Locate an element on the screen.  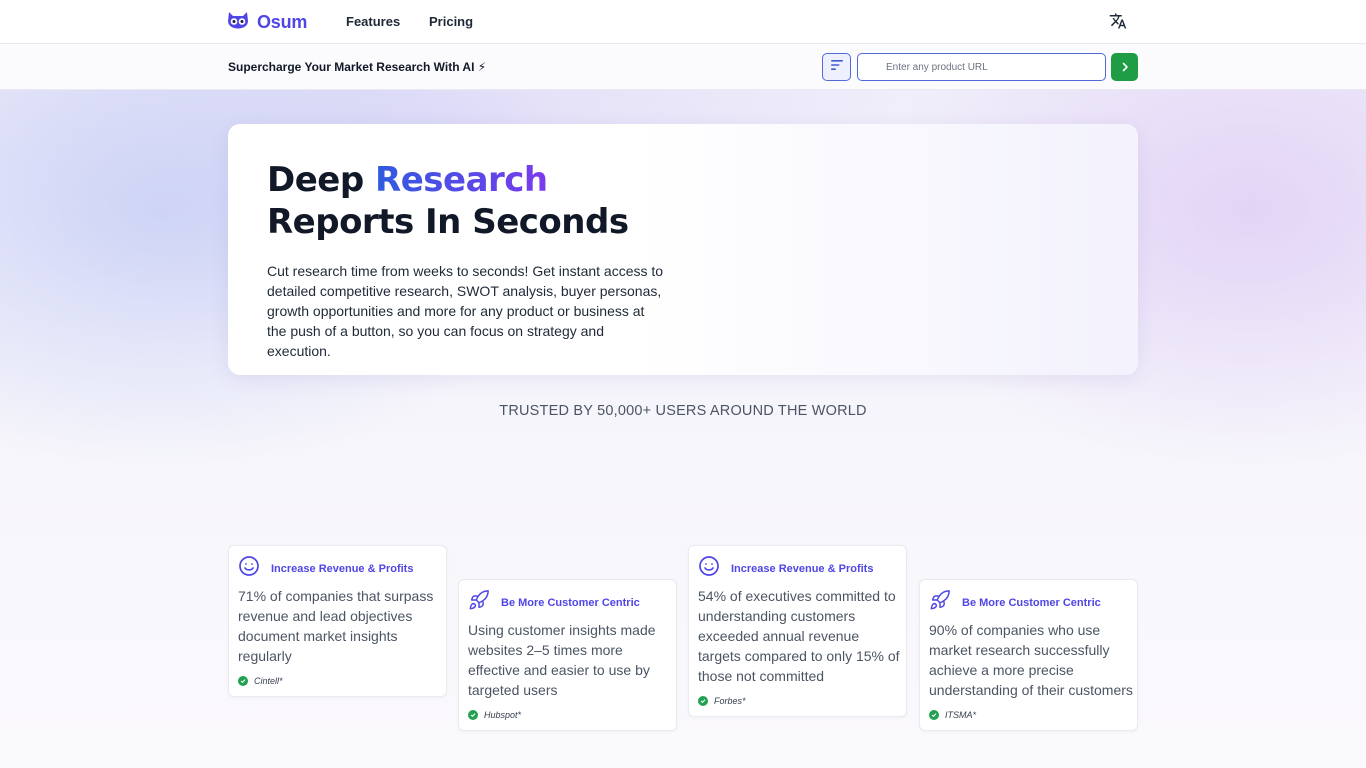
card-source-label: Hubspot* is located at coordinates (503, 715).